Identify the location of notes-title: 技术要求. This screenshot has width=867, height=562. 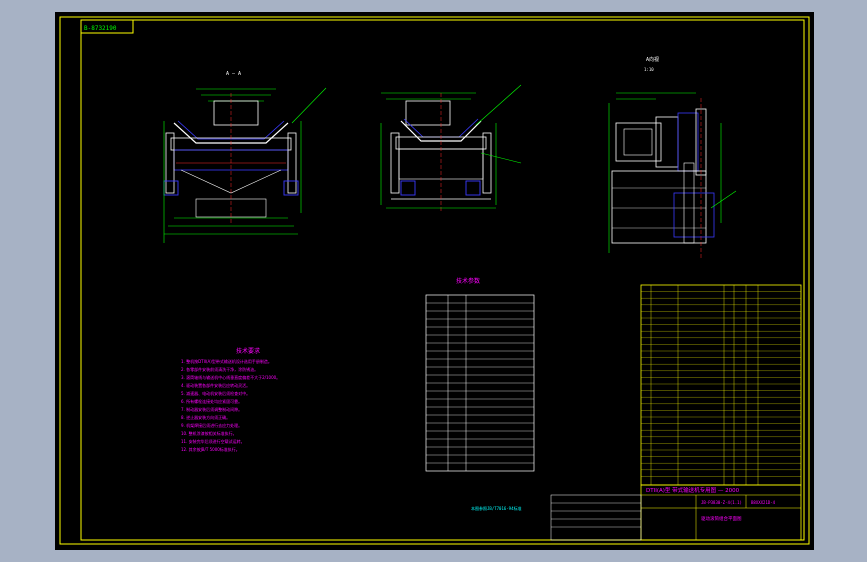
(248, 351).